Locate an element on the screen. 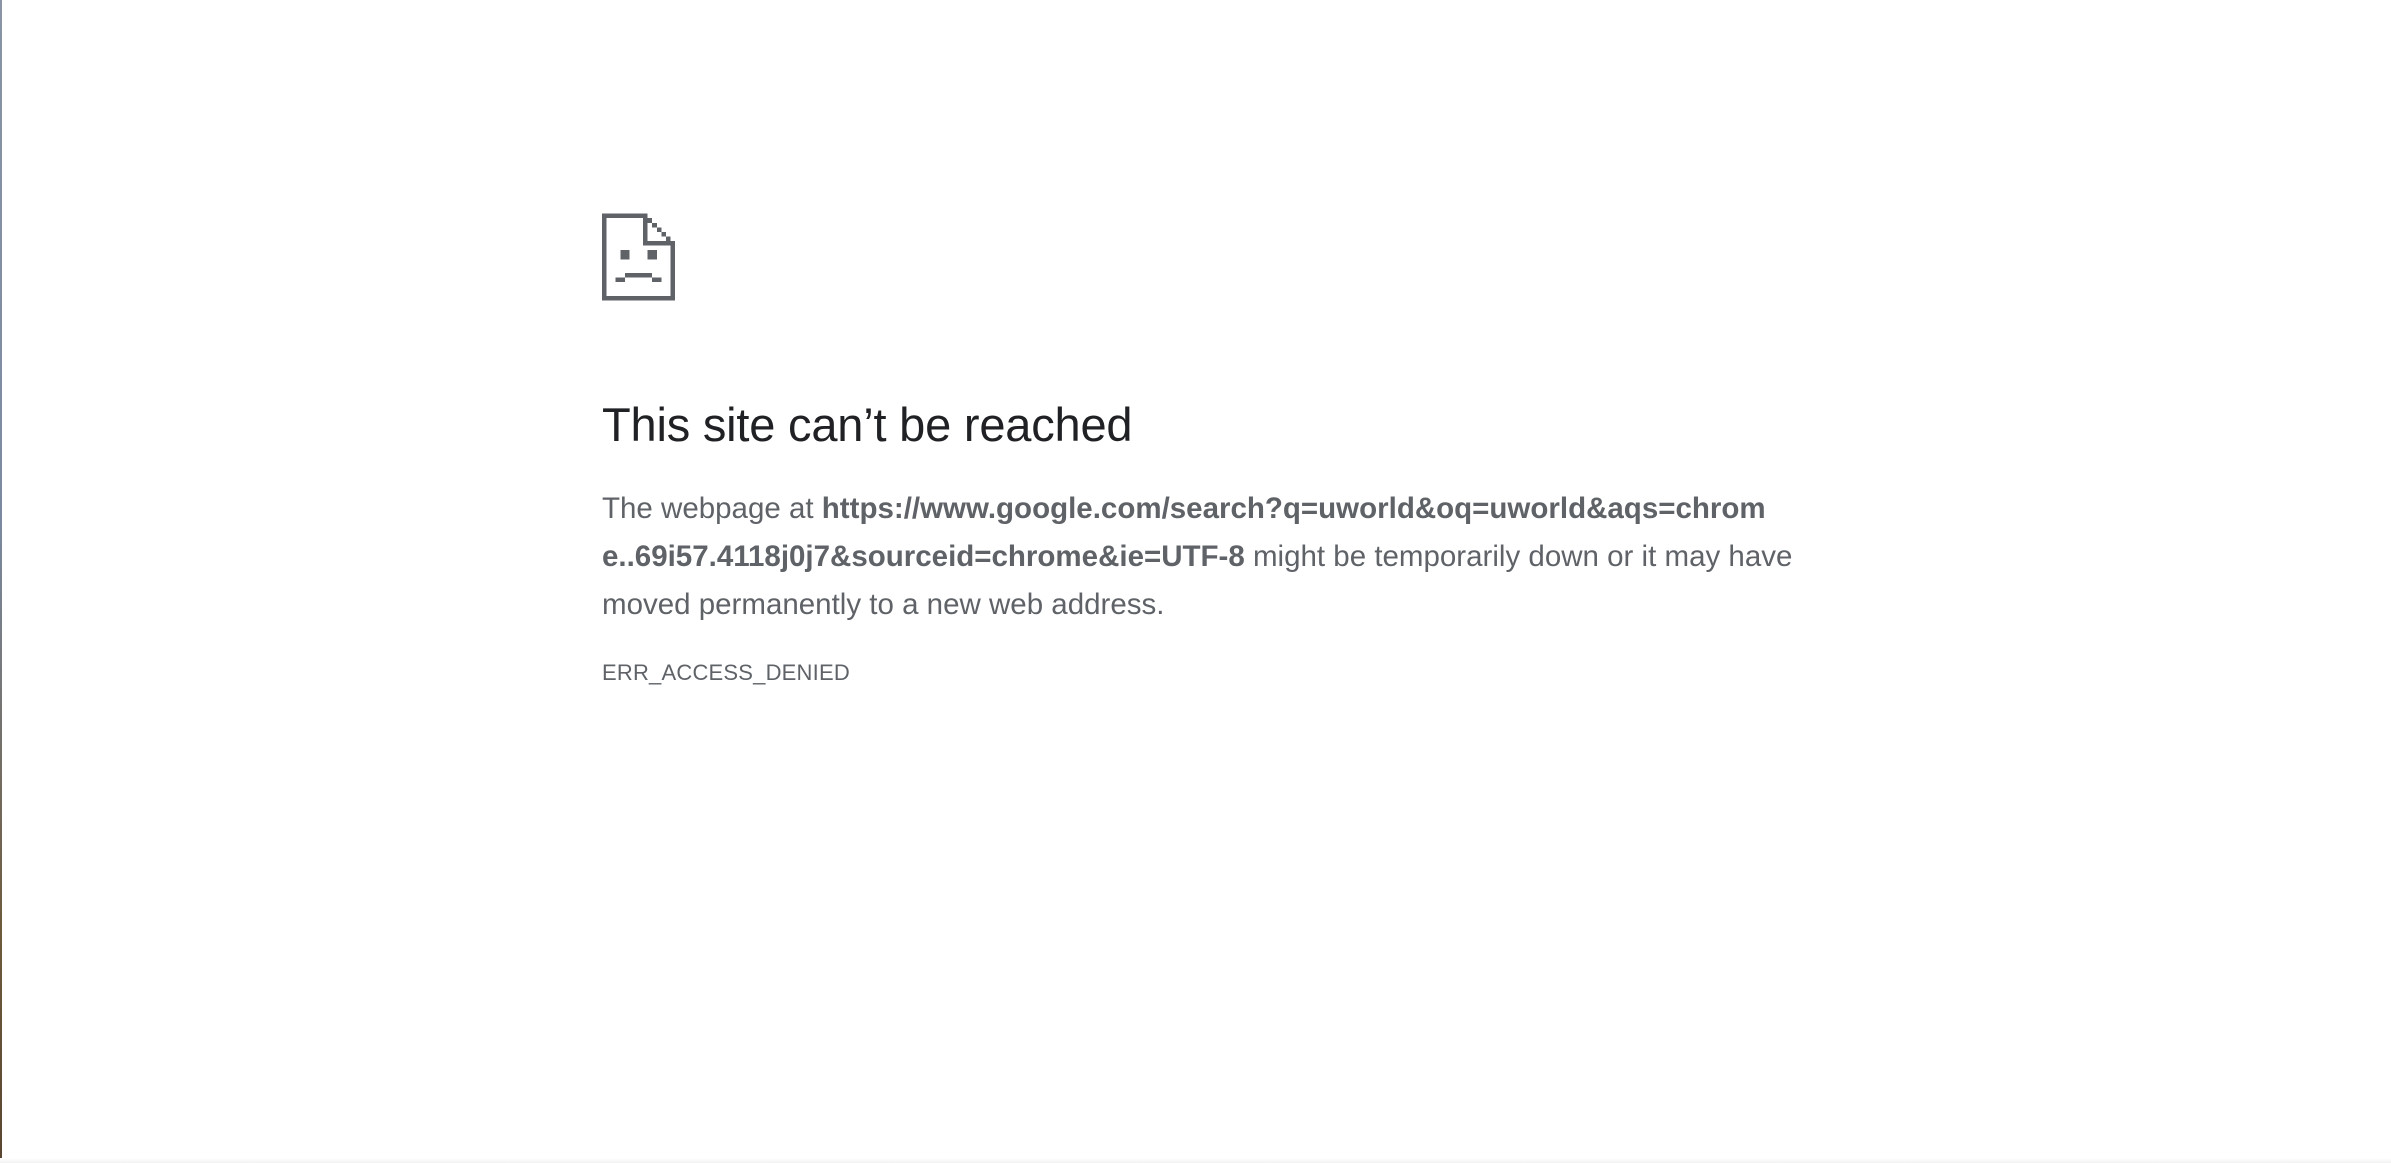 Image resolution: width=2391 pixels, height=1163 pixels. error-title: This site can’t be reached is located at coordinates (867, 424).